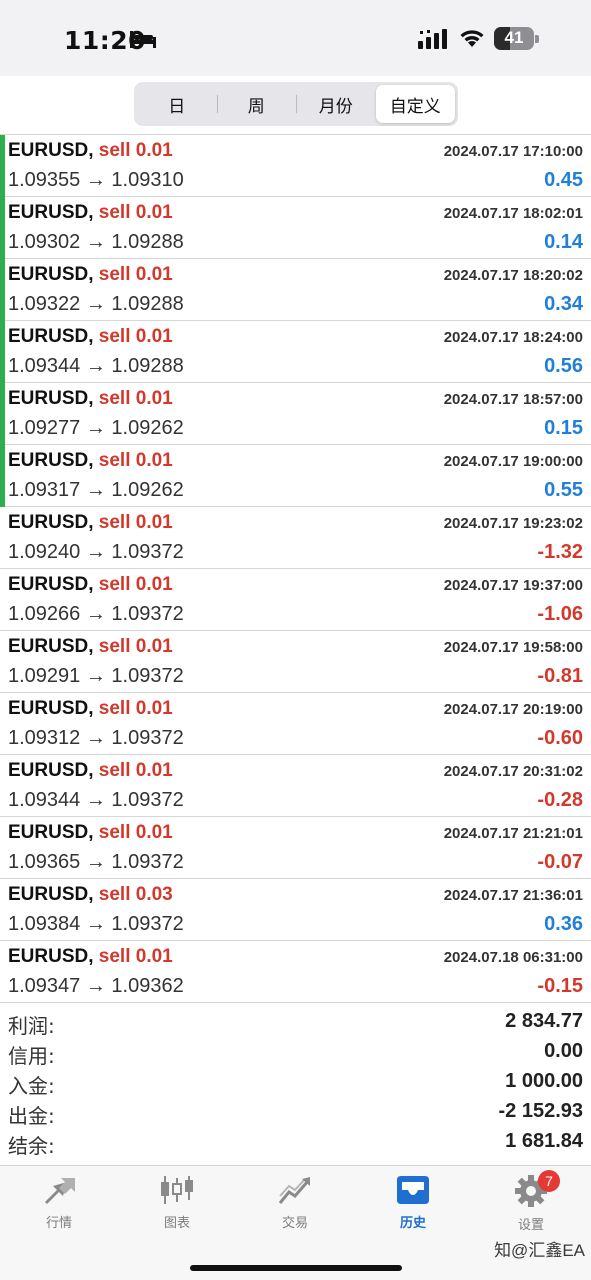 This screenshot has width=591, height=1280. Describe the element at coordinates (176, 1223) in the screenshot. I see `tab-label: 图表` at that location.